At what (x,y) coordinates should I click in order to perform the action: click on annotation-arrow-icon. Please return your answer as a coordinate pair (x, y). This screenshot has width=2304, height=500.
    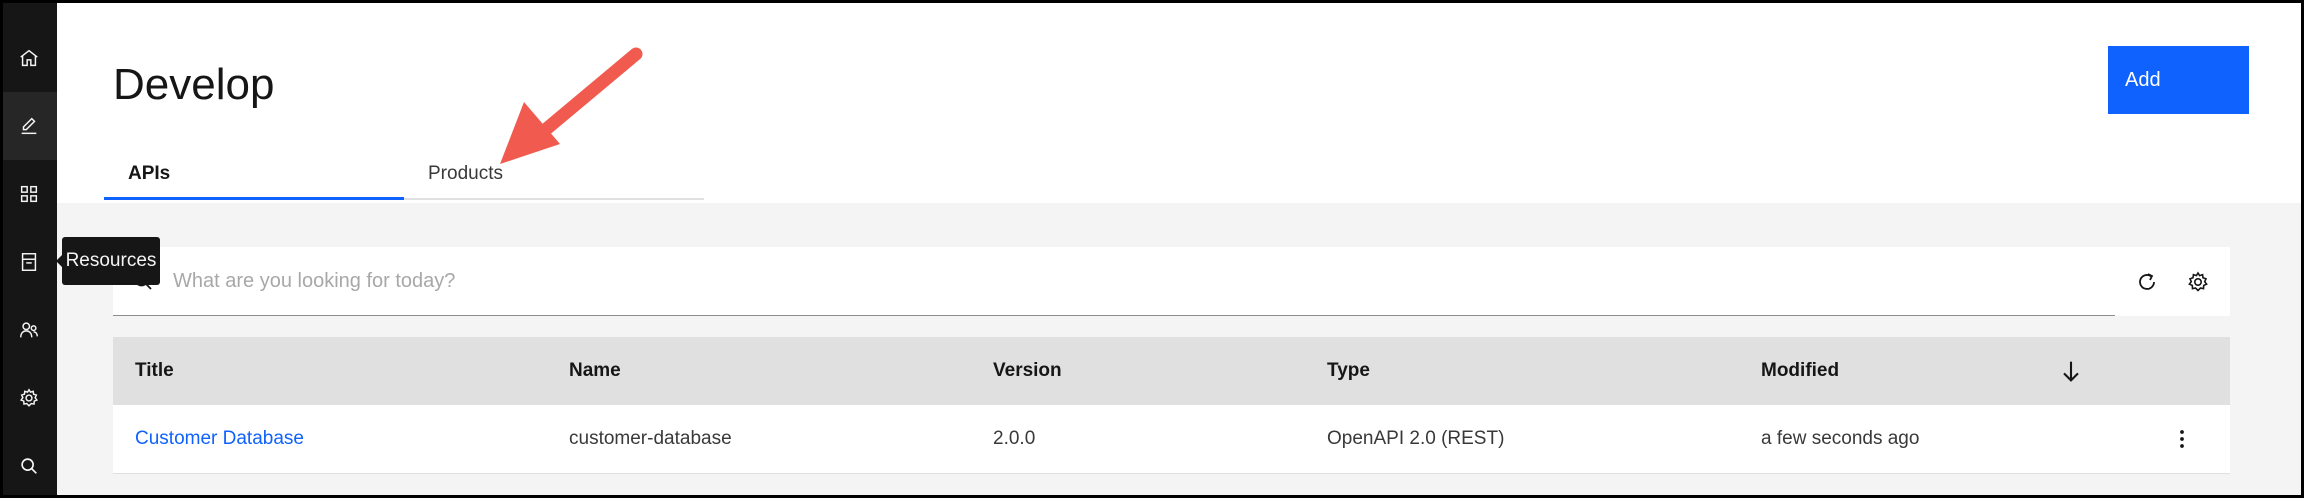
    Looking at the image, I should click on (571, 105).